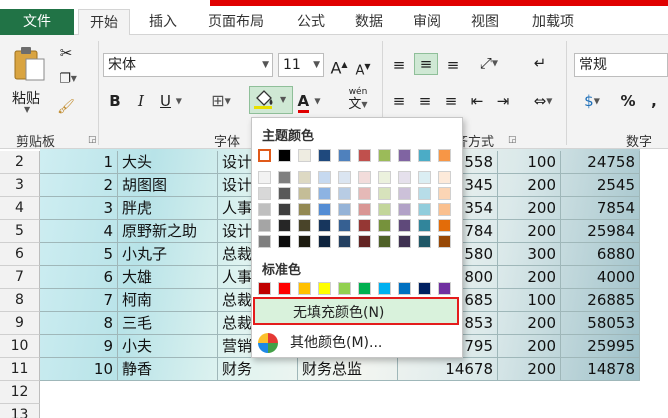 The image size is (668, 418). Describe the element at coordinates (20, 323) in the screenshot. I see `row-header: 9` at that location.